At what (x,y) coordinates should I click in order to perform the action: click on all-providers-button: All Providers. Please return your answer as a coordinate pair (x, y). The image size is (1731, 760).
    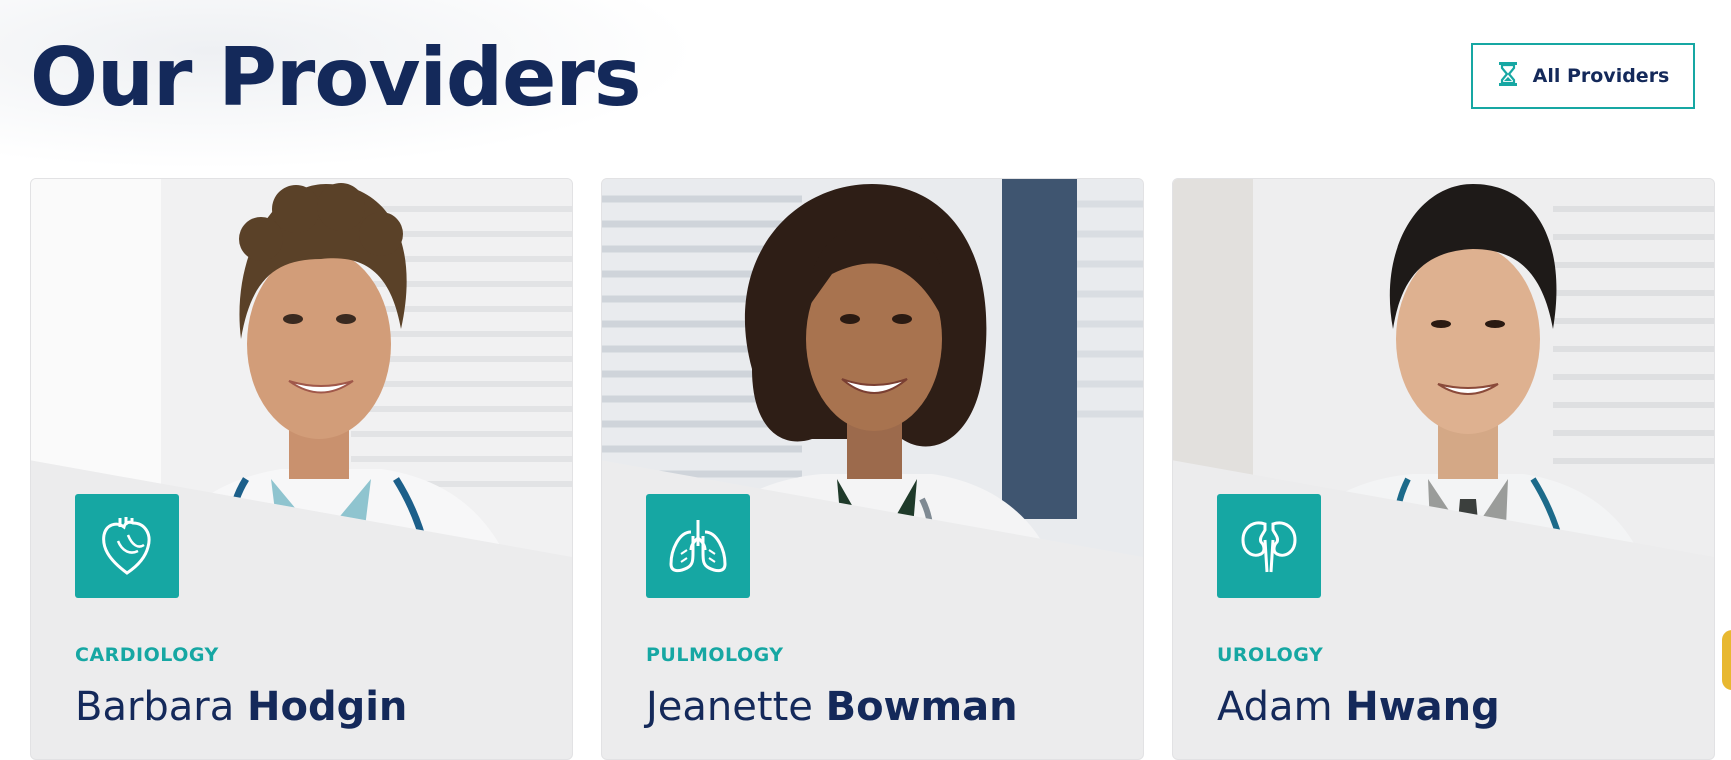
    Looking at the image, I should click on (1583, 76).